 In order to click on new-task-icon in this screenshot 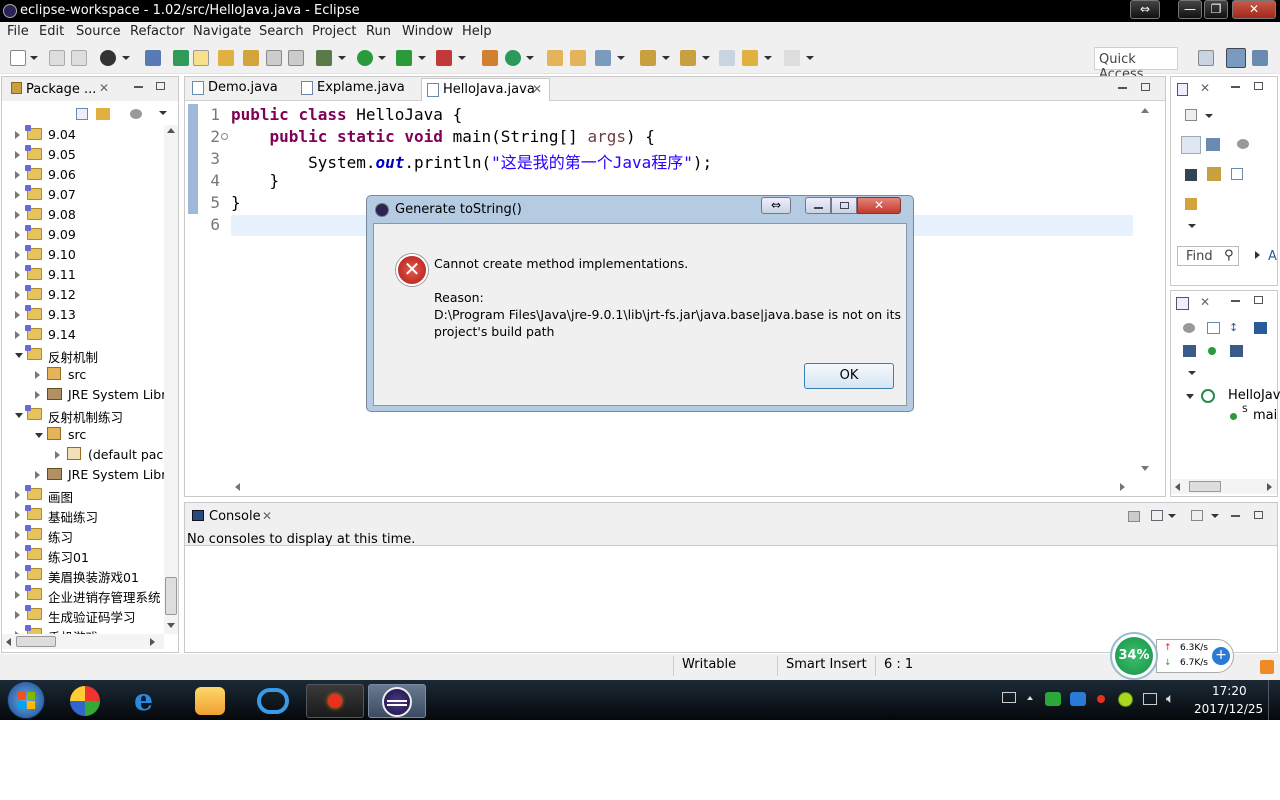, I will do `click(1191, 115)`.